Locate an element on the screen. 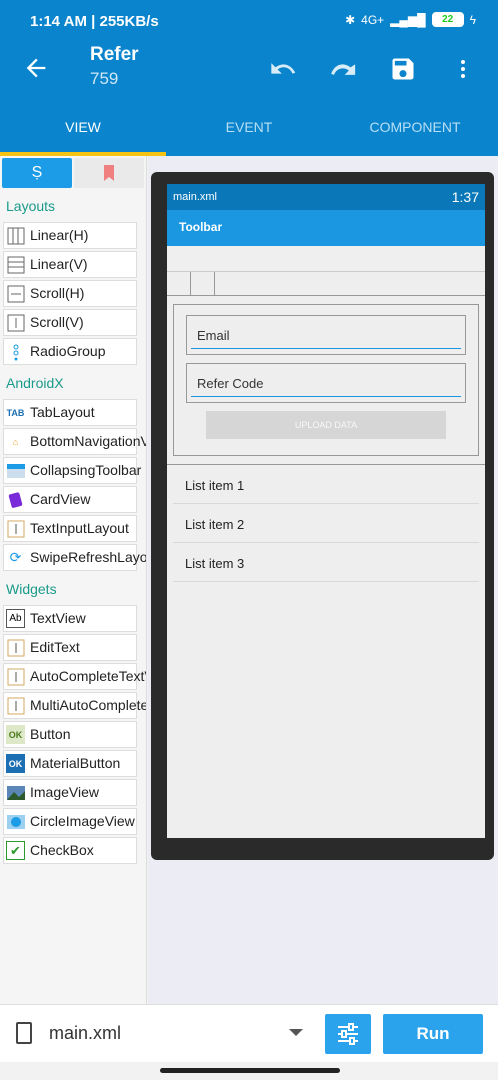 This screenshot has height=1080, width=498. palette-item-label: Linear(H) is located at coordinates (59, 235).